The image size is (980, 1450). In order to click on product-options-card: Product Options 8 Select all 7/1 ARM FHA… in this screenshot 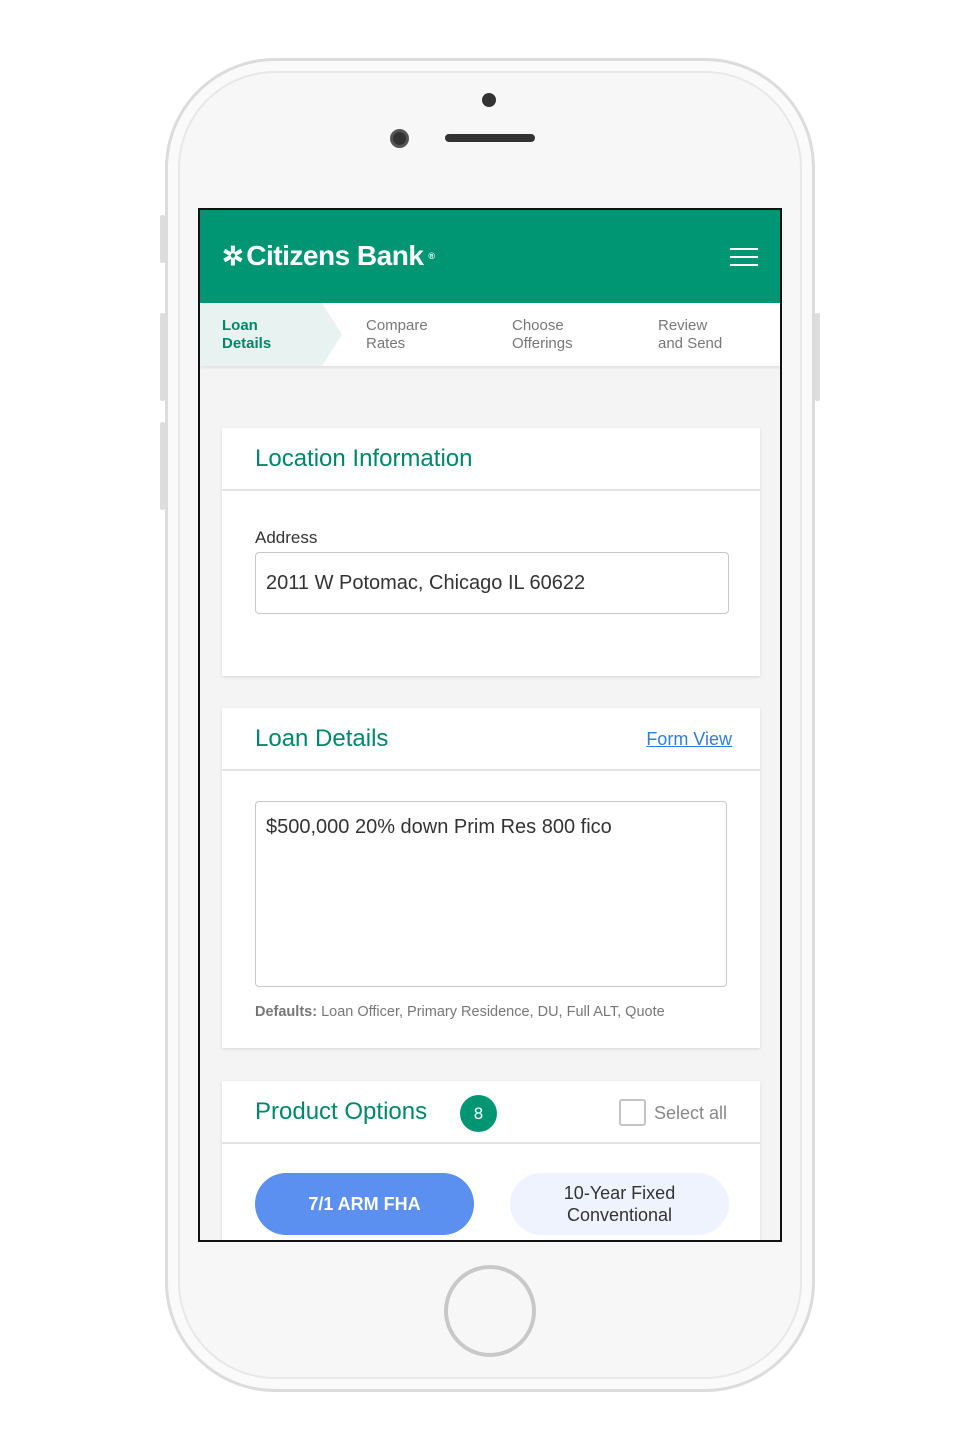, I will do `click(491, 1160)`.